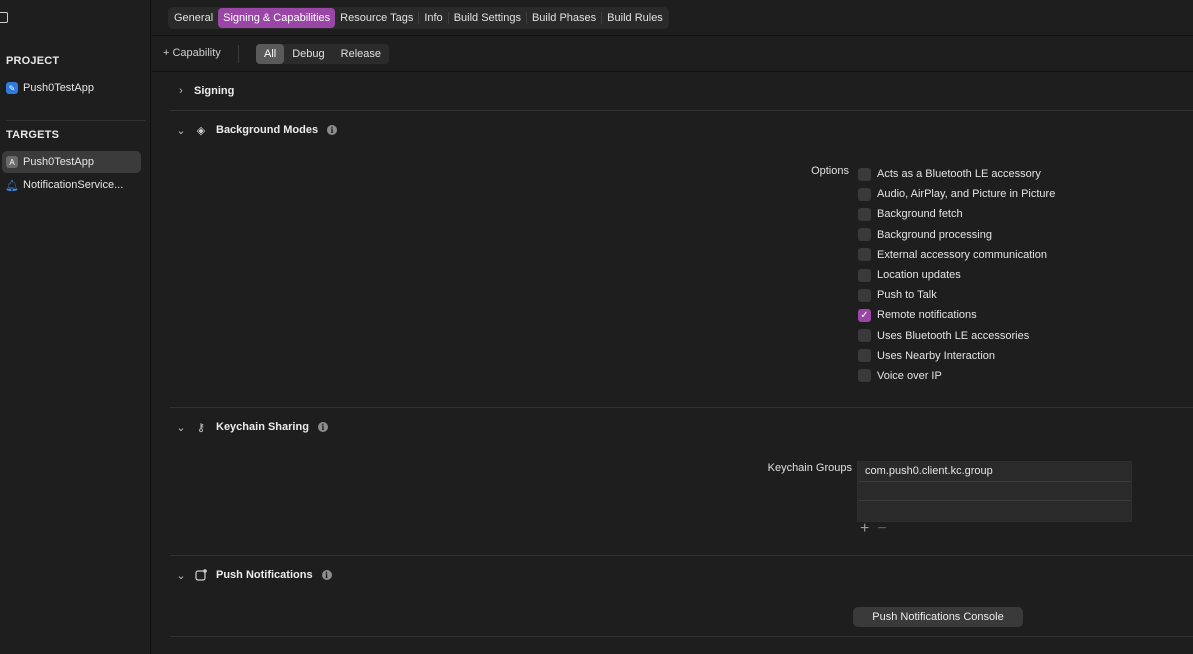  What do you see at coordinates (681, 91) in the screenshot?
I see `signing-section-header: › Signing` at bounding box center [681, 91].